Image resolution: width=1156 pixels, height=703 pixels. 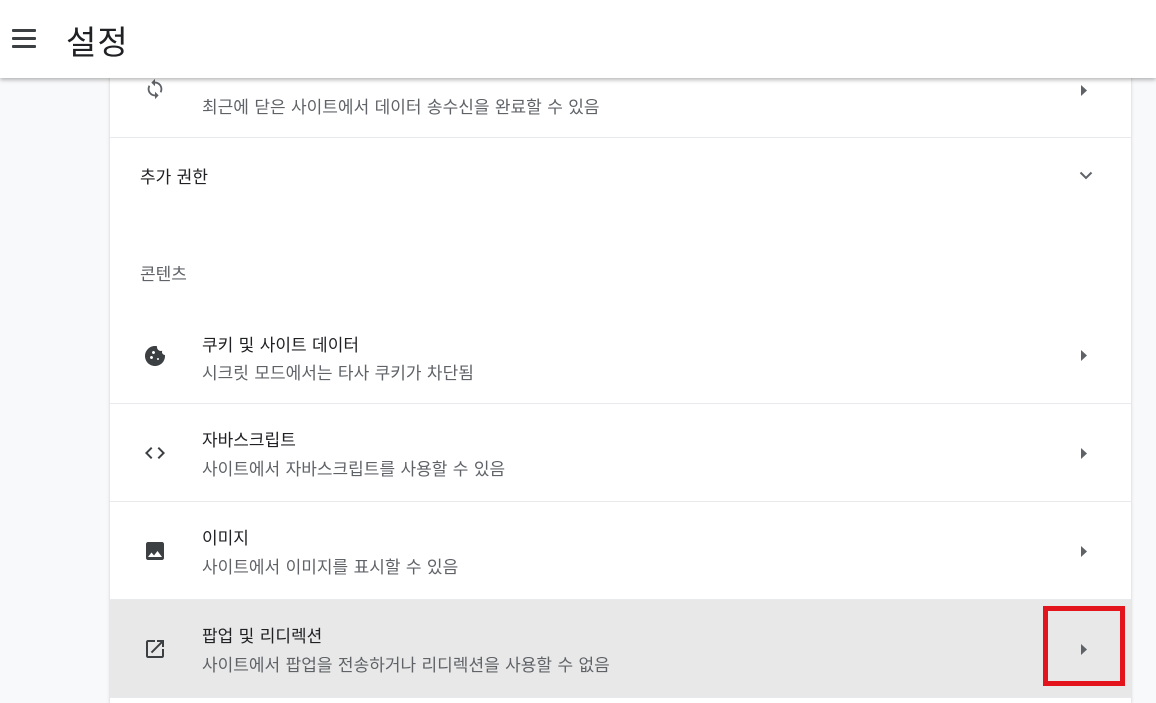 What do you see at coordinates (155, 453) in the screenshot?
I see `code-icon` at bounding box center [155, 453].